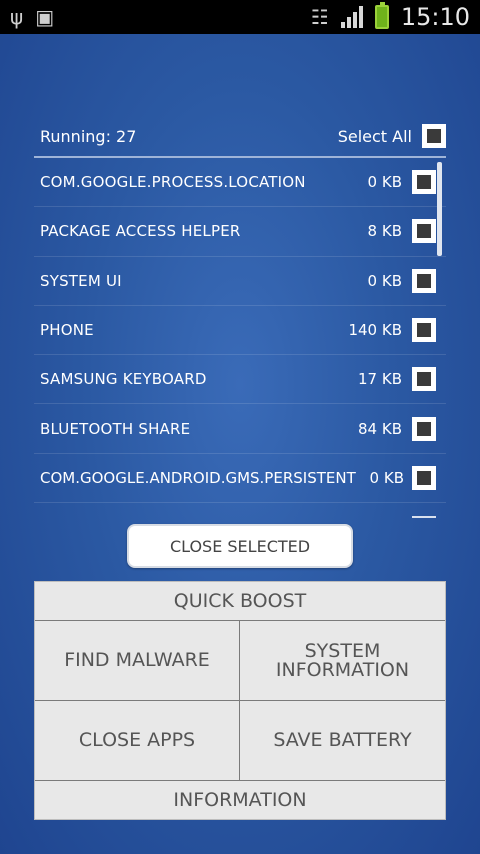  I want to click on process-size: 84 KB, so click(380, 428).